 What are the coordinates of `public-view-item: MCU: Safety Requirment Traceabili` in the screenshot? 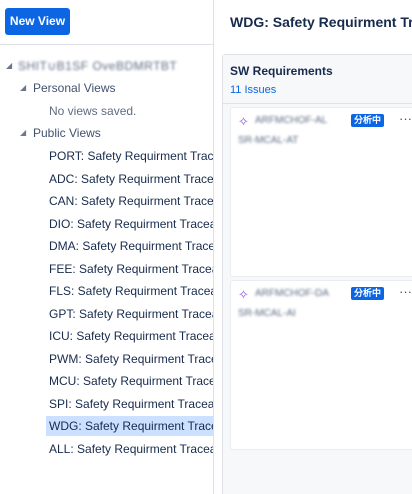 It's located at (129, 381).